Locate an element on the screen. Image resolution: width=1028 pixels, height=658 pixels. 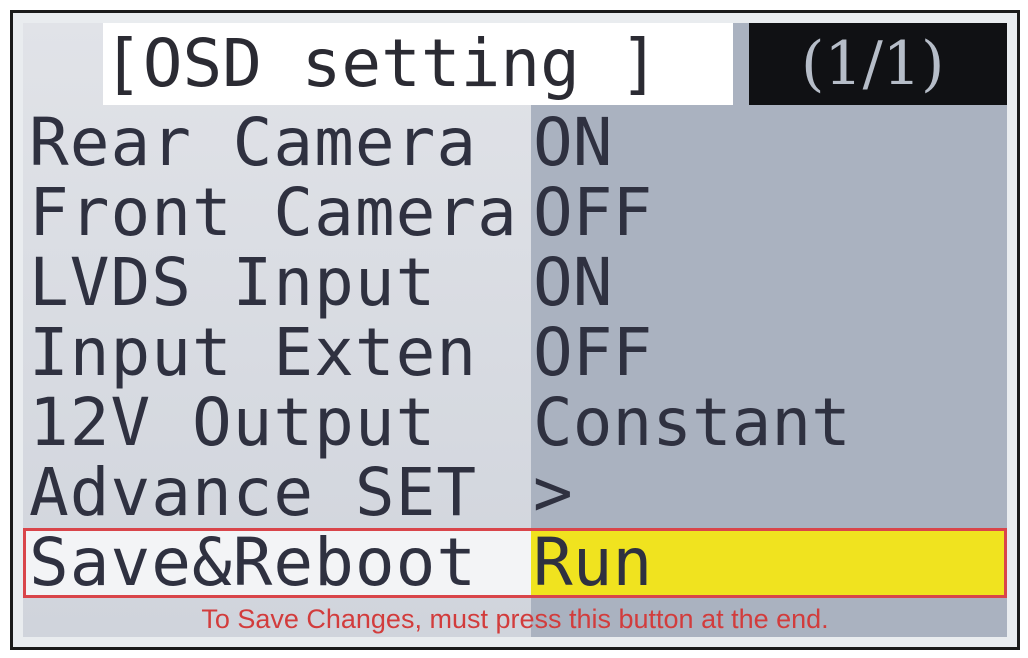
menu-item-label: Rear Camera is located at coordinates (253, 142).